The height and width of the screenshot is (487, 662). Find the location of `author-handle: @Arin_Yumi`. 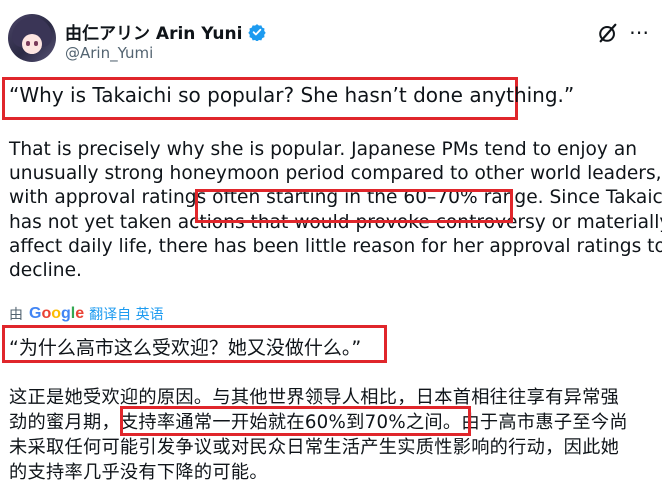

author-handle: @Arin_Yumi is located at coordinates (109, 53).